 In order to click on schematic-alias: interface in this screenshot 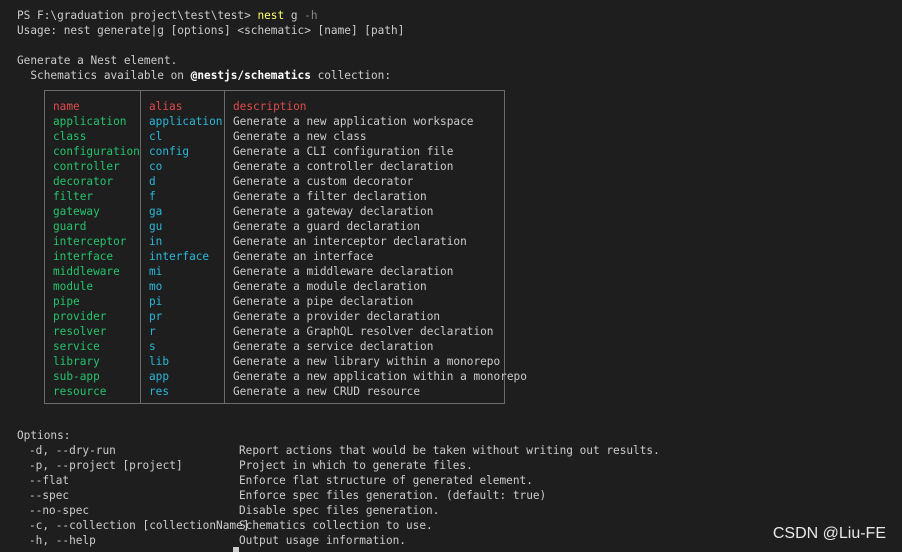, I will do `click(179, 256)`.